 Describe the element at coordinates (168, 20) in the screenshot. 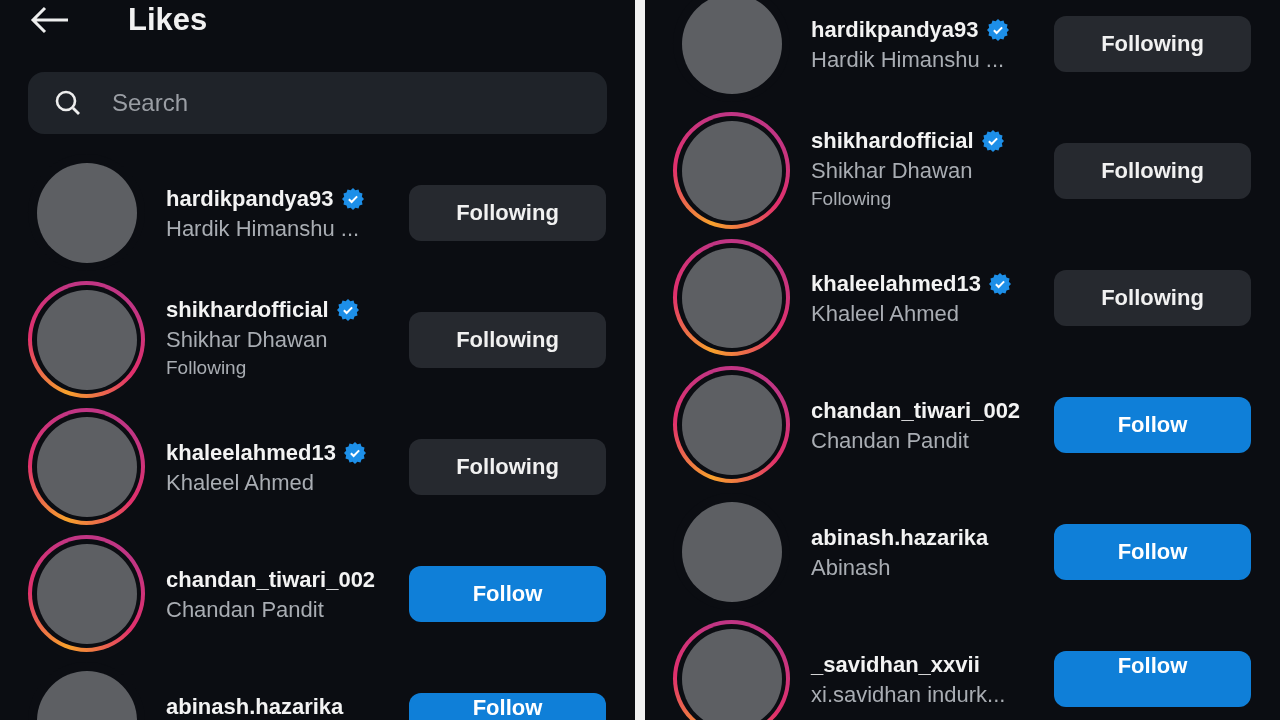

I see `page-title: Likes` at that location.